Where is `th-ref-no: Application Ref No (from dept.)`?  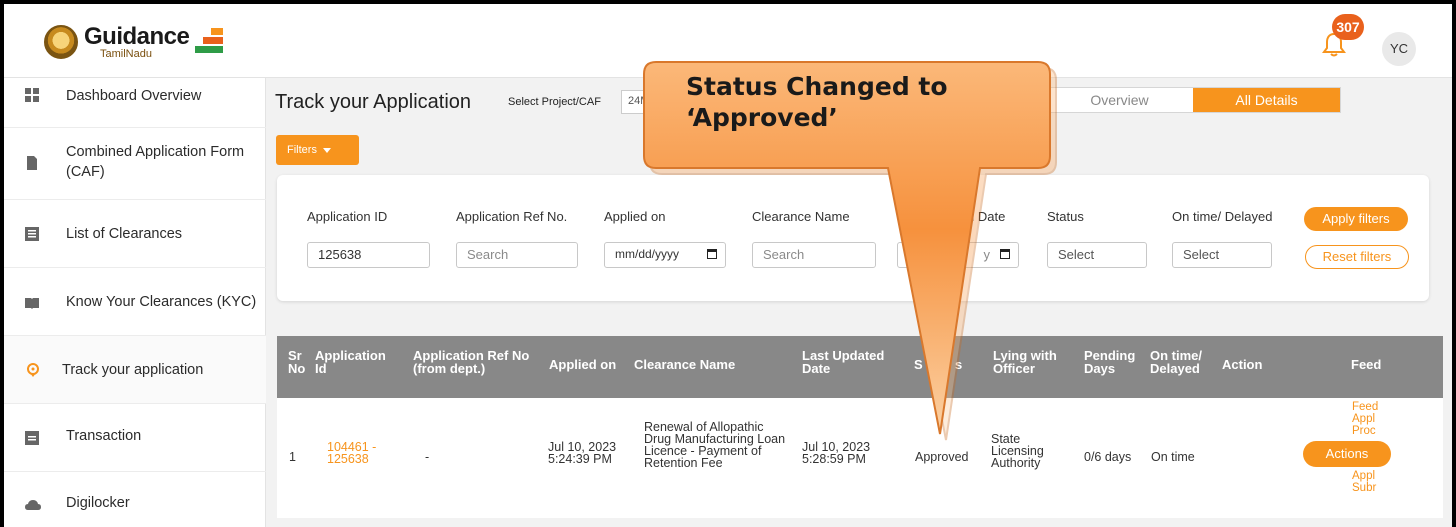
th-ref-no: Application Ref No (from dept.) is located at coordinates (471, 362).